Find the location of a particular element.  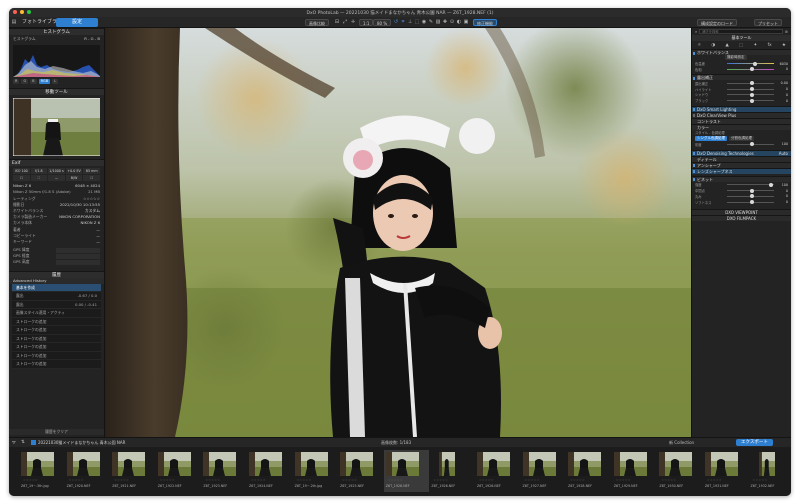

crop-icon: ⌗ is located at coordinates (403, 22).